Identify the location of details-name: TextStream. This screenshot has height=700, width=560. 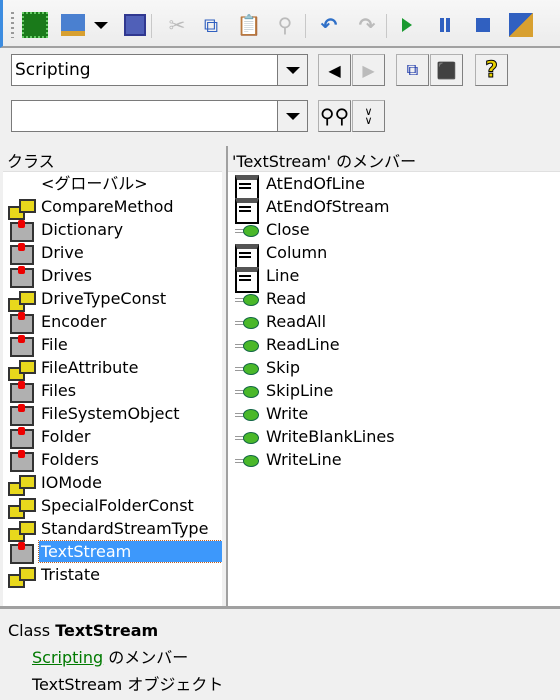
(107, 630).